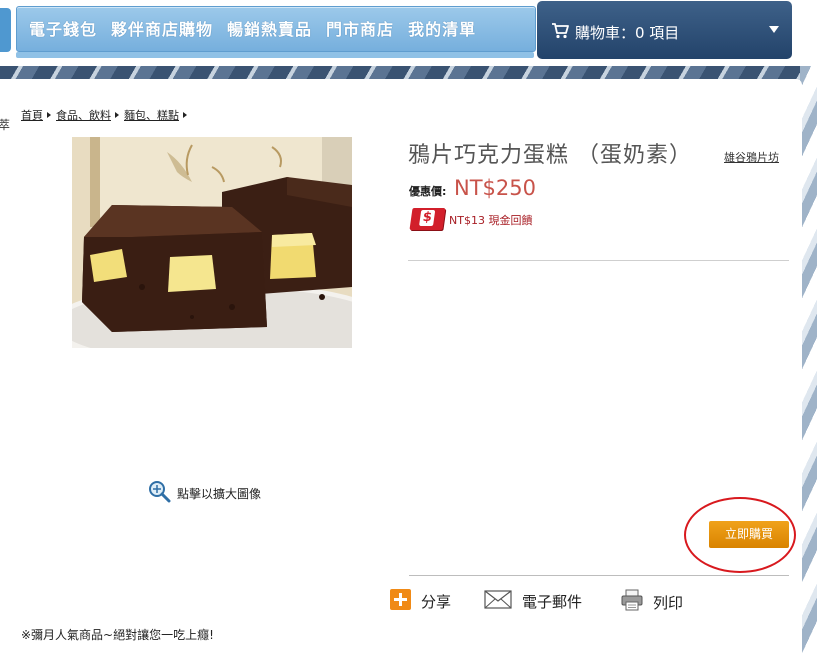  I want to click on cashback-text: NT$13 現金回饋, so click(491, 220).